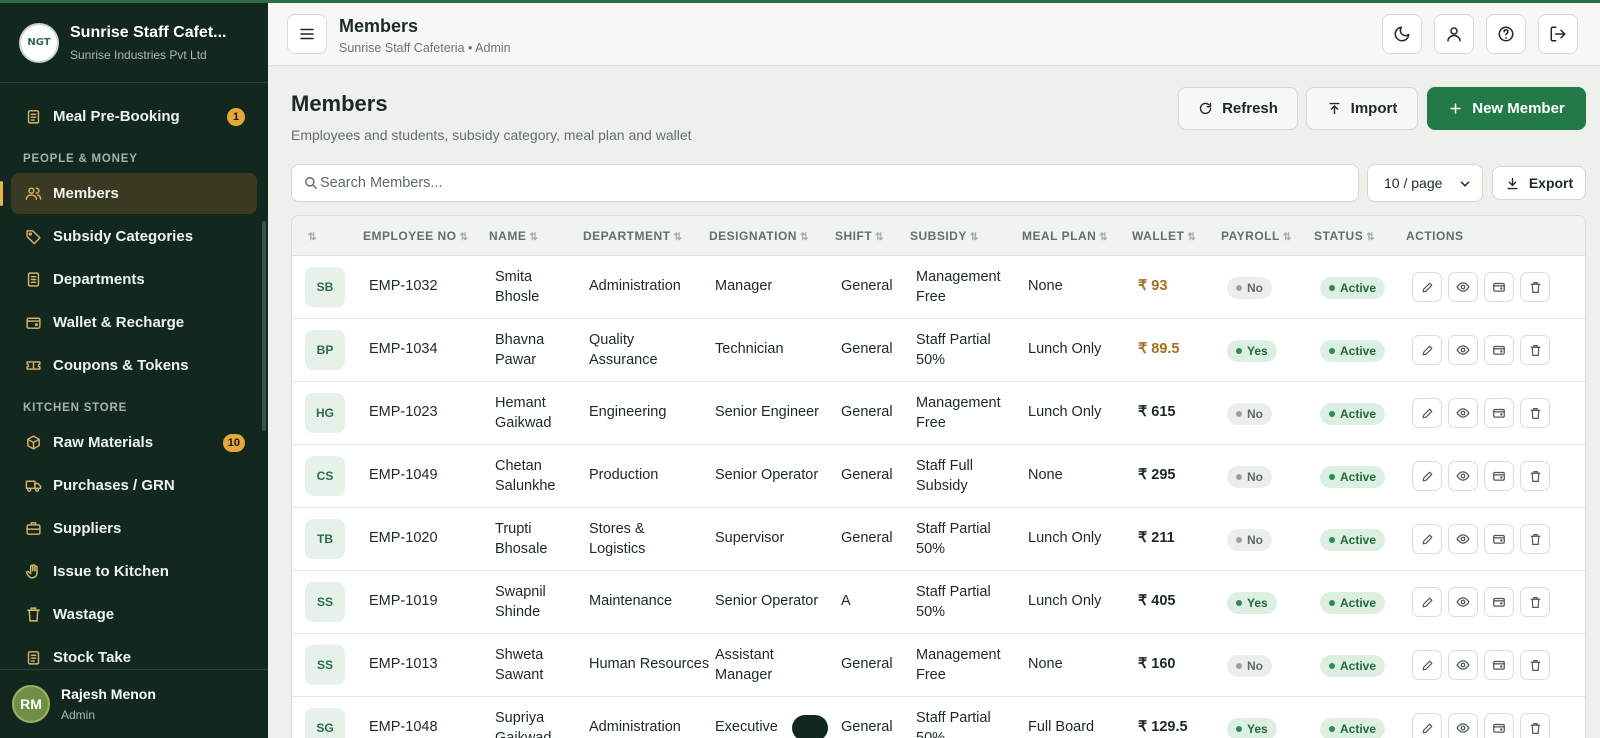 The image size is (1600, 738). Describe the element at coordinates (134, 571) in the screenshot. I see `sidebar-item-issue-to-kitchen: Issue to Kitchen` at that location.